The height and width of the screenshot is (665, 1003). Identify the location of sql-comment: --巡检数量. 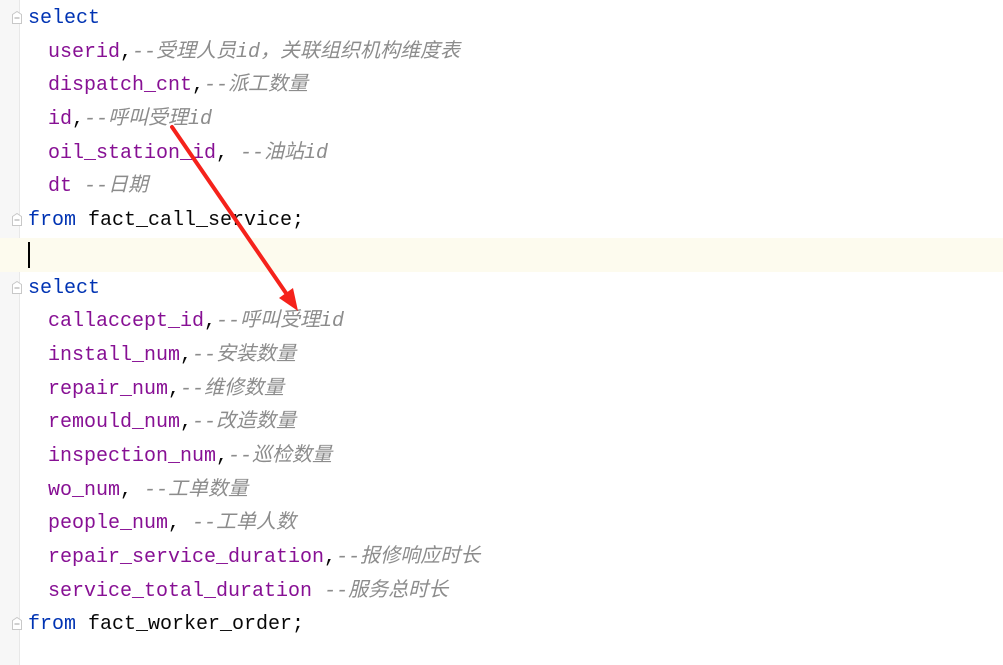
(280, 456).